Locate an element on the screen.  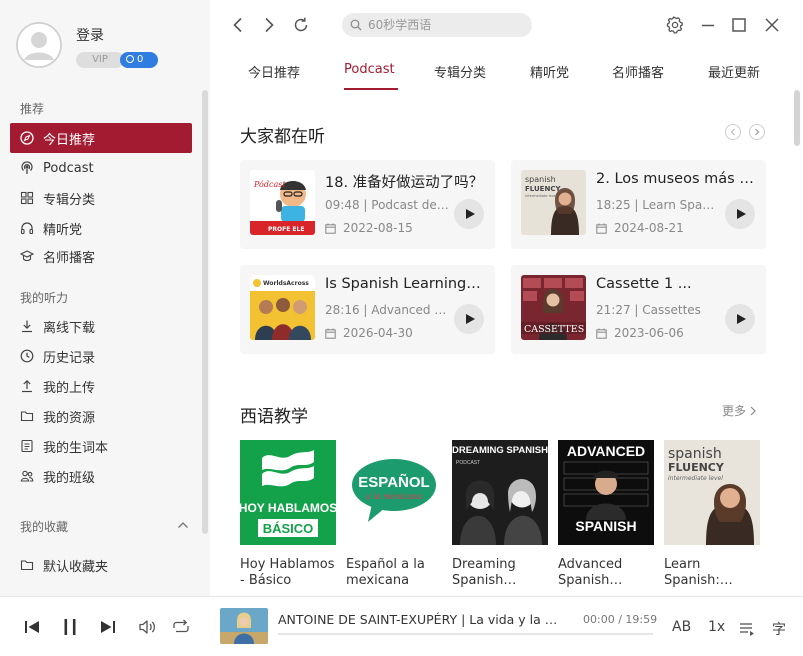
chevron-right-icon is located at coordinates (269, 25).